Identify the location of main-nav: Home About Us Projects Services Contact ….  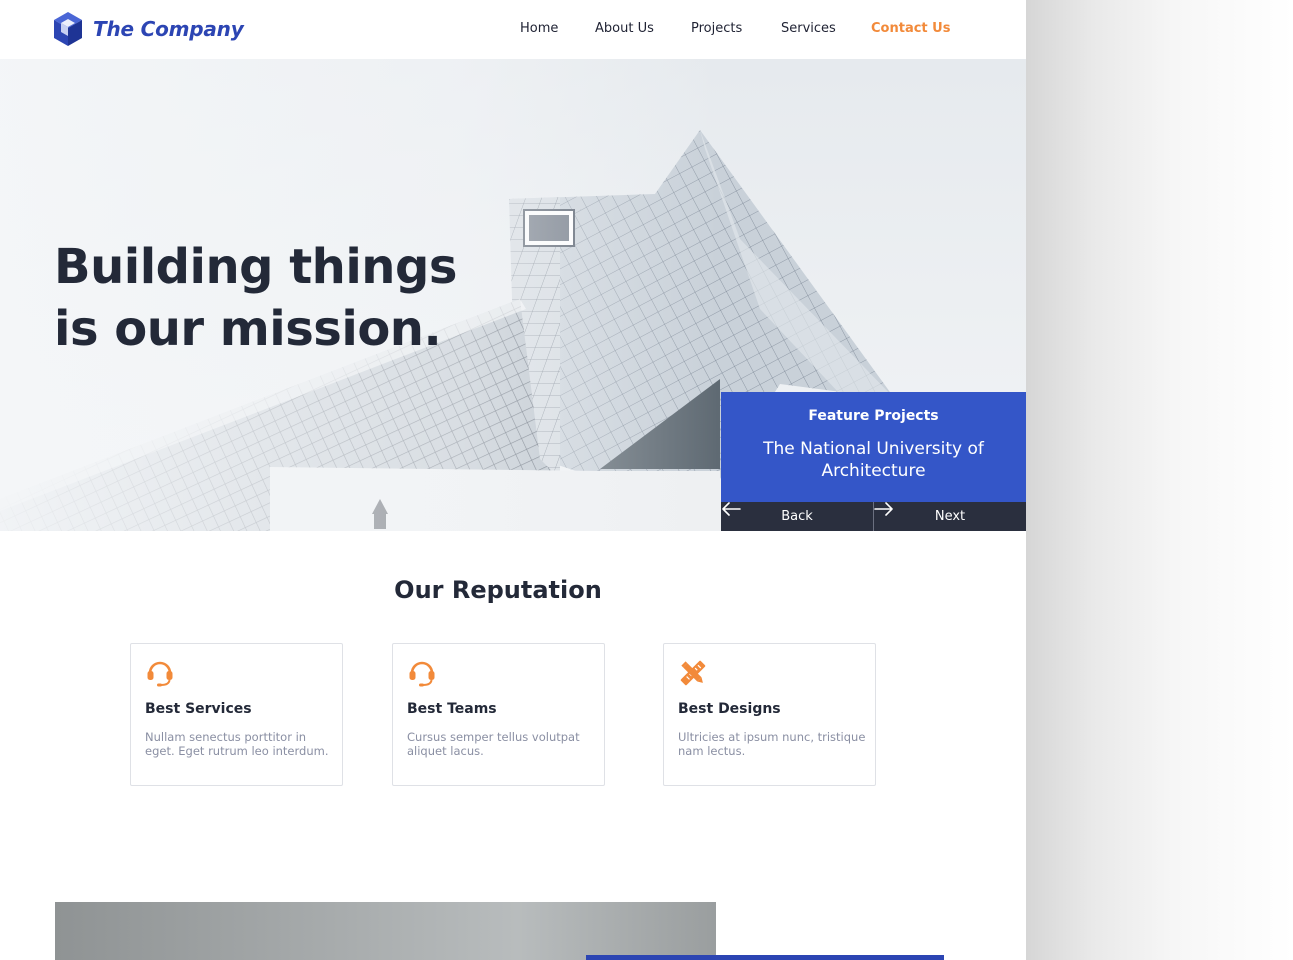
(513, 31).